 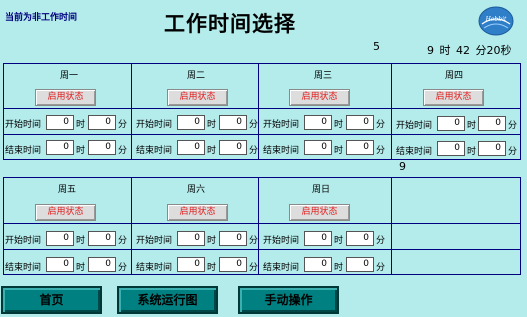 I want to click on clock-hour-unit: 时, so click(x=445, y=50).